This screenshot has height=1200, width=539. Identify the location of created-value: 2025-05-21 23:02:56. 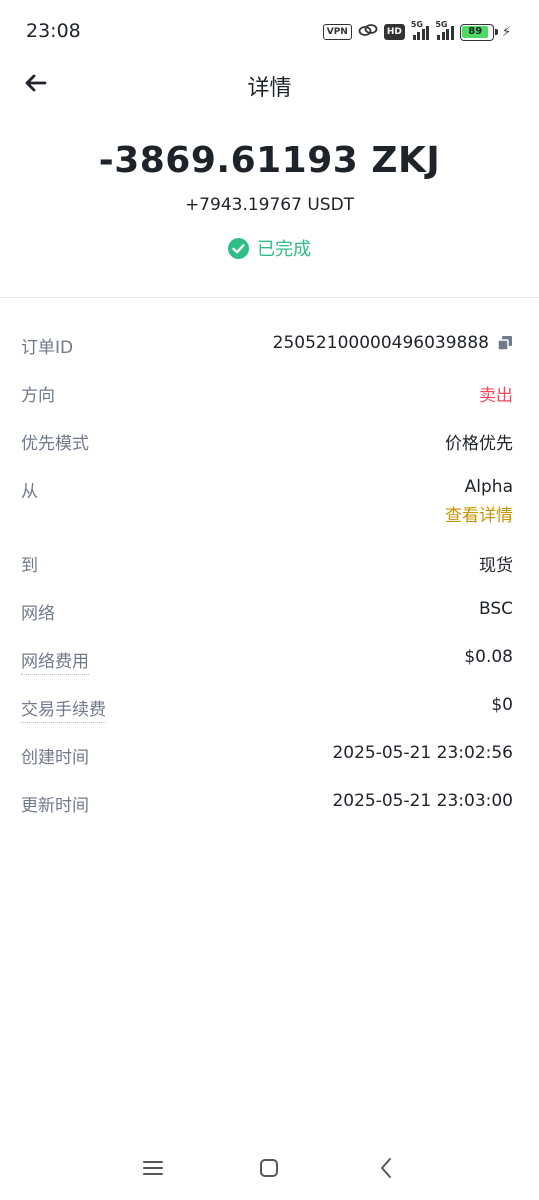
(422, 753).